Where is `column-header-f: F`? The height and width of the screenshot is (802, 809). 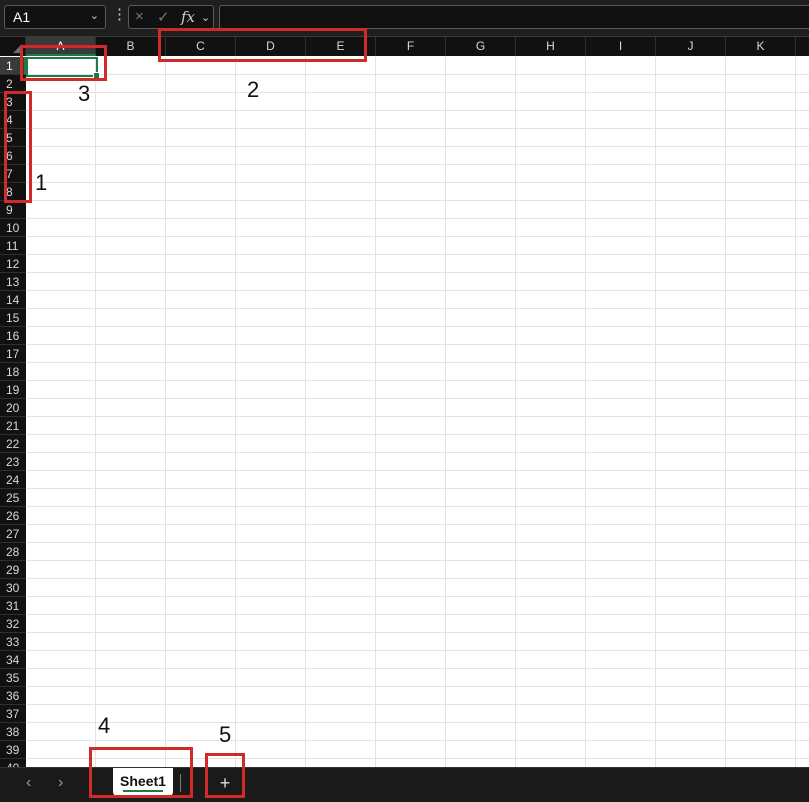
column-header-f: F is located at coordinates (411, 46).